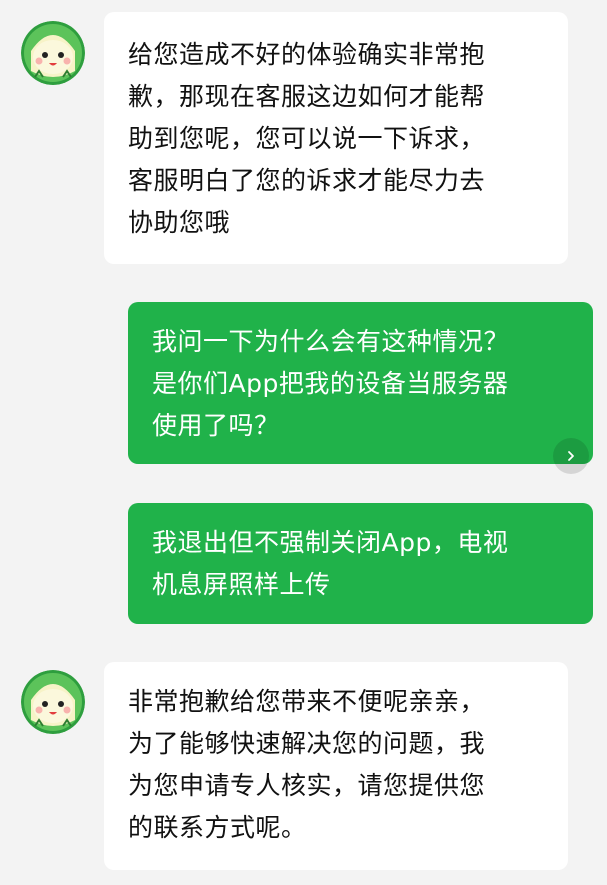  I want to click on message-line: 的联系方式呢。, so click(217, 827).